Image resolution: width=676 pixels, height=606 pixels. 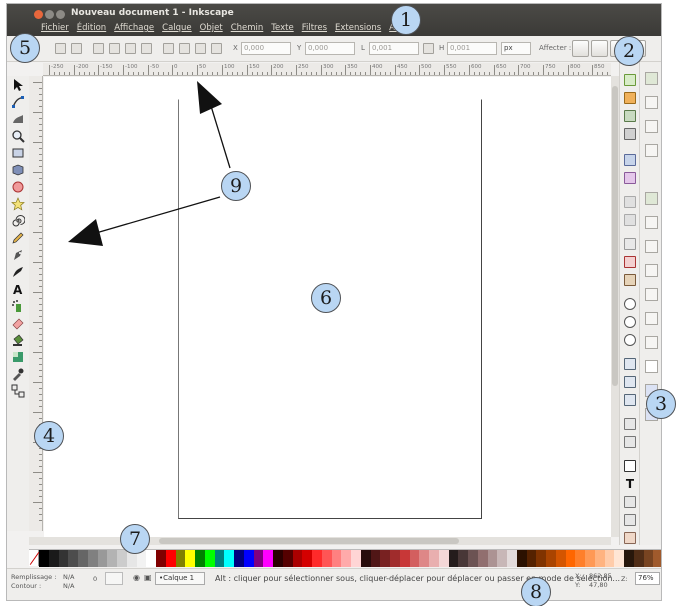 I want to click on callout-9: 9, so click(x=236, y=186).